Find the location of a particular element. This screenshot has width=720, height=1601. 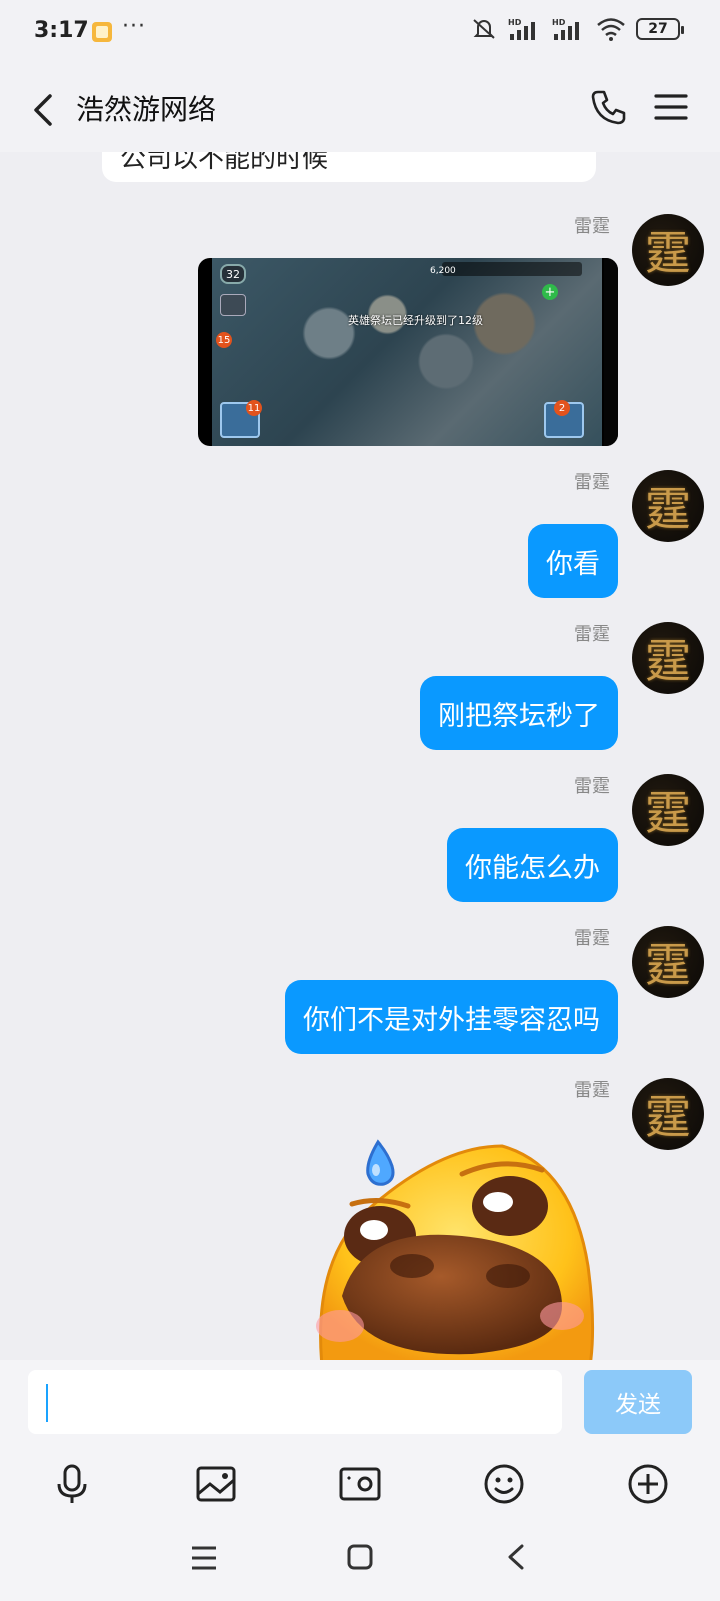

more-notifications-icon: ··· is located at coordinates (134, 26).